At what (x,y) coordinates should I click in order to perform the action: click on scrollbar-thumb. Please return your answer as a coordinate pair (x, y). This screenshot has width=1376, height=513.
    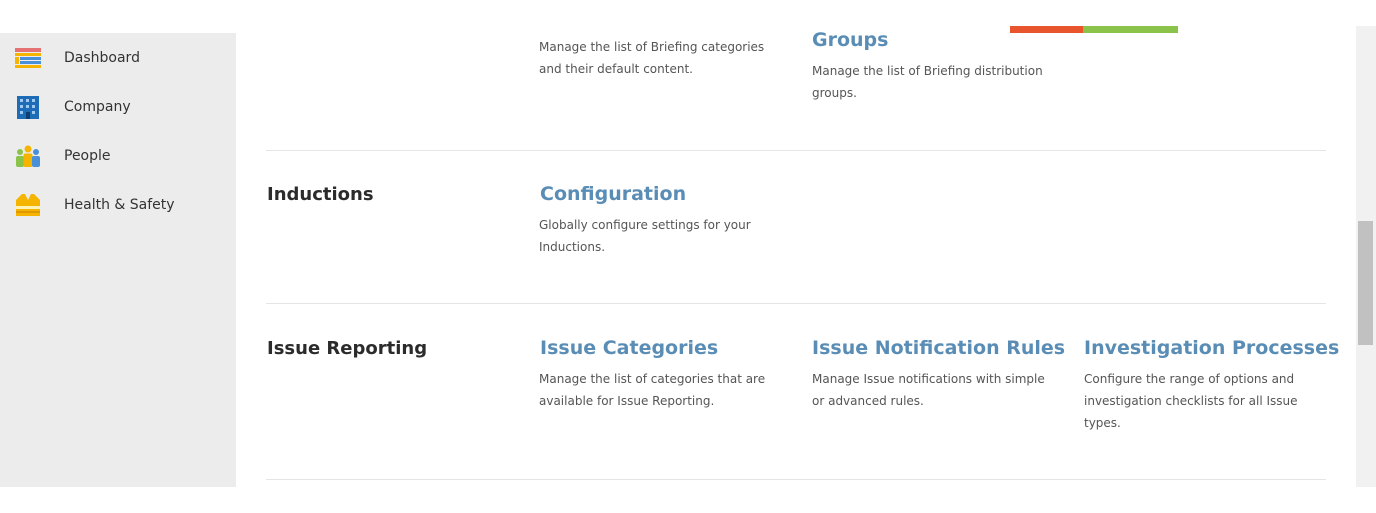
    Looking at the image, I should click on (1365, 283).